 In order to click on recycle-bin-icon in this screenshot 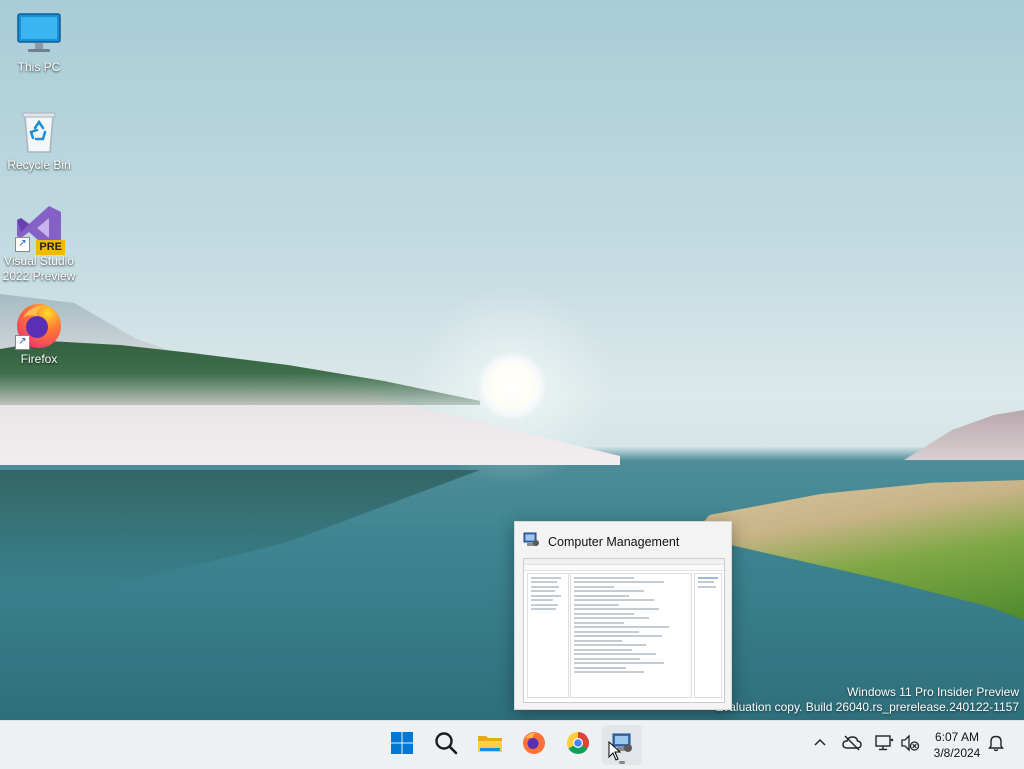, I will do `click(39, 132)`.